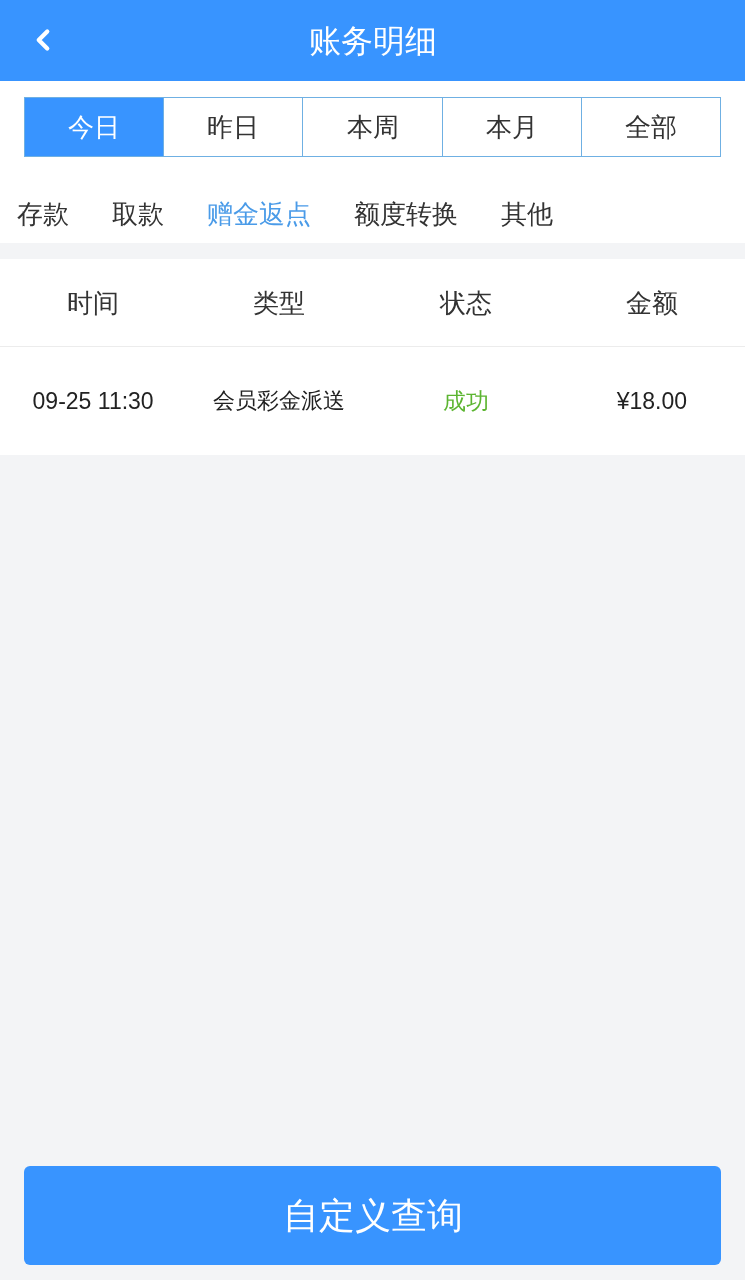  I want to click on column-header: 金额, so click(651, 302).